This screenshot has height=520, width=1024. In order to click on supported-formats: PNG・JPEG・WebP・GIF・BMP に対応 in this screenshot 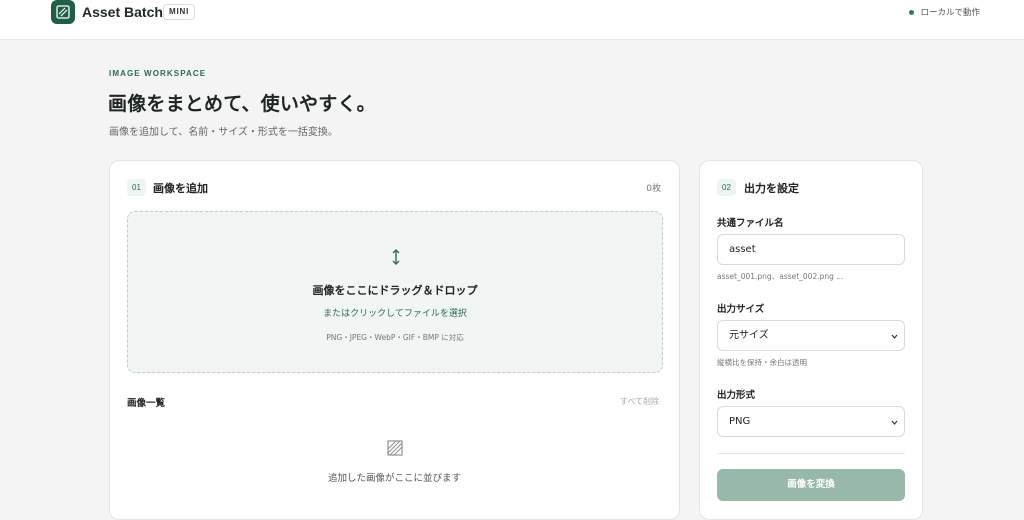, I will do `click(395, 337)`.